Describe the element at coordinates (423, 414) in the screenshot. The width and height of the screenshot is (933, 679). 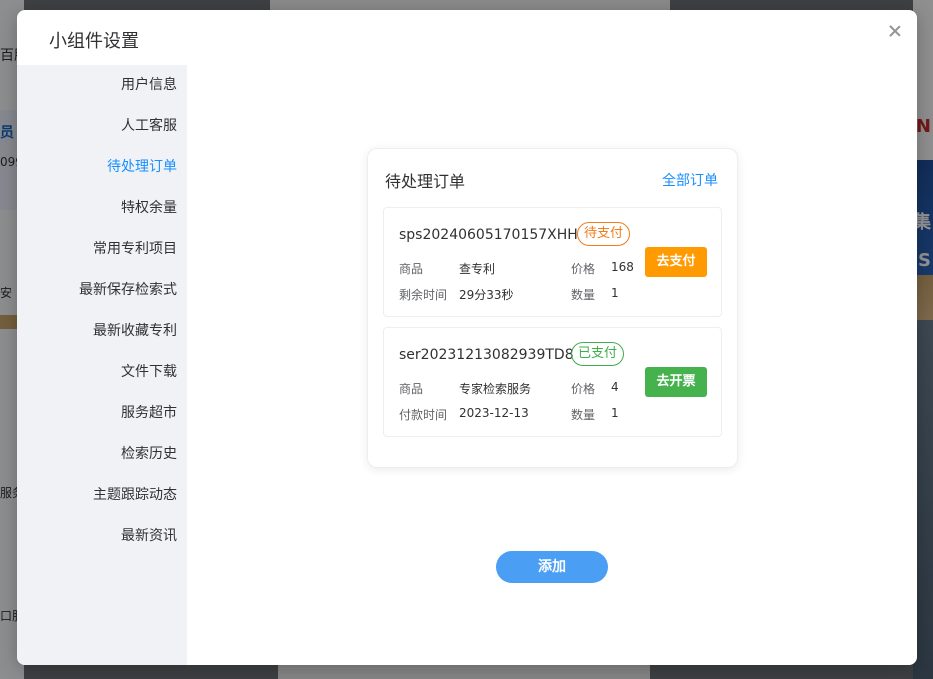
I see `time-label: 付款时间` at that location.